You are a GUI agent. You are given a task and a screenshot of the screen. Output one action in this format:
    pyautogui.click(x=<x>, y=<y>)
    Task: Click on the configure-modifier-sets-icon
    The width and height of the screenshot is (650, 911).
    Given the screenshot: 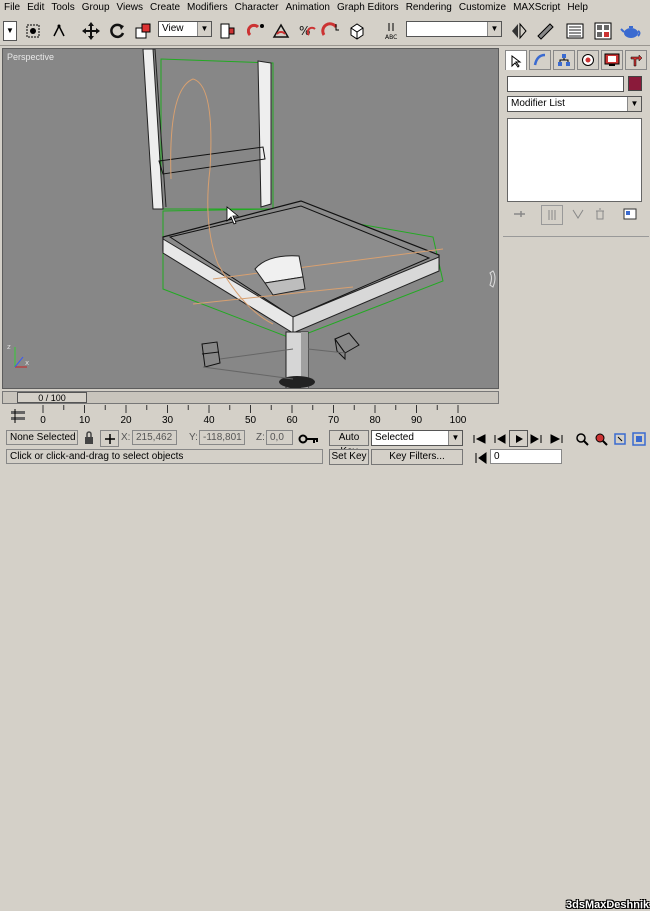 What is the action you would take?
    pyautogui.click(x=629, y=213)
    